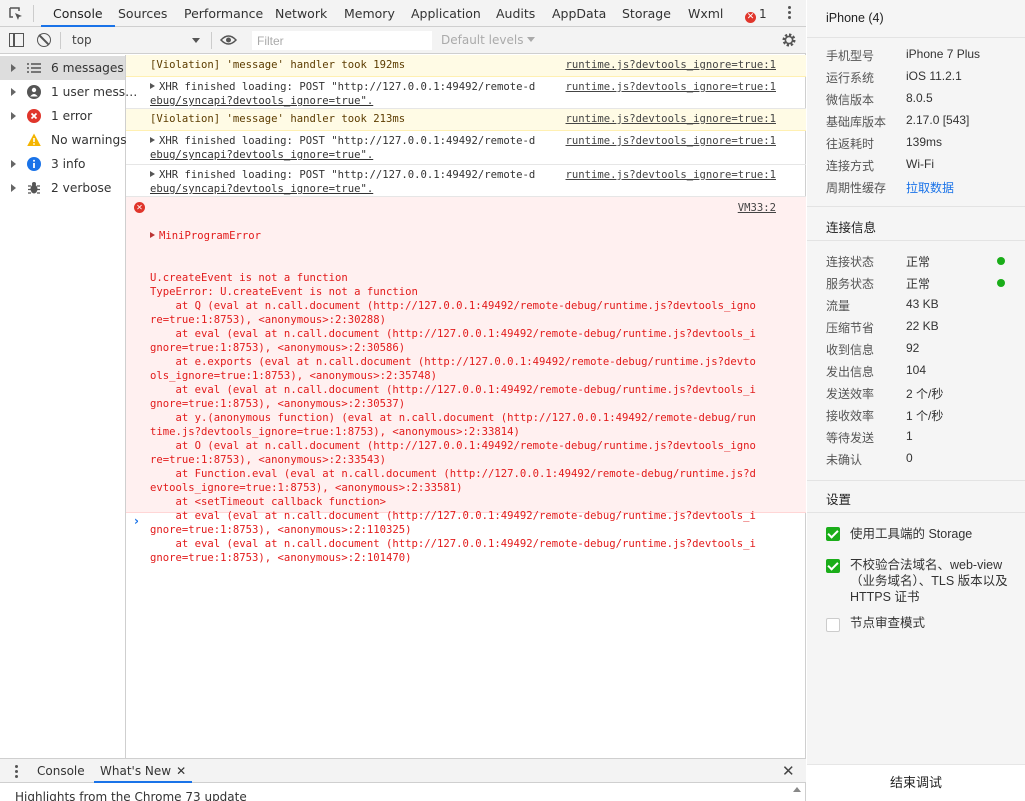 The image size is (1025, 801). I want to click on sidebar-item-warnings: No warnings, so click(63, 140).